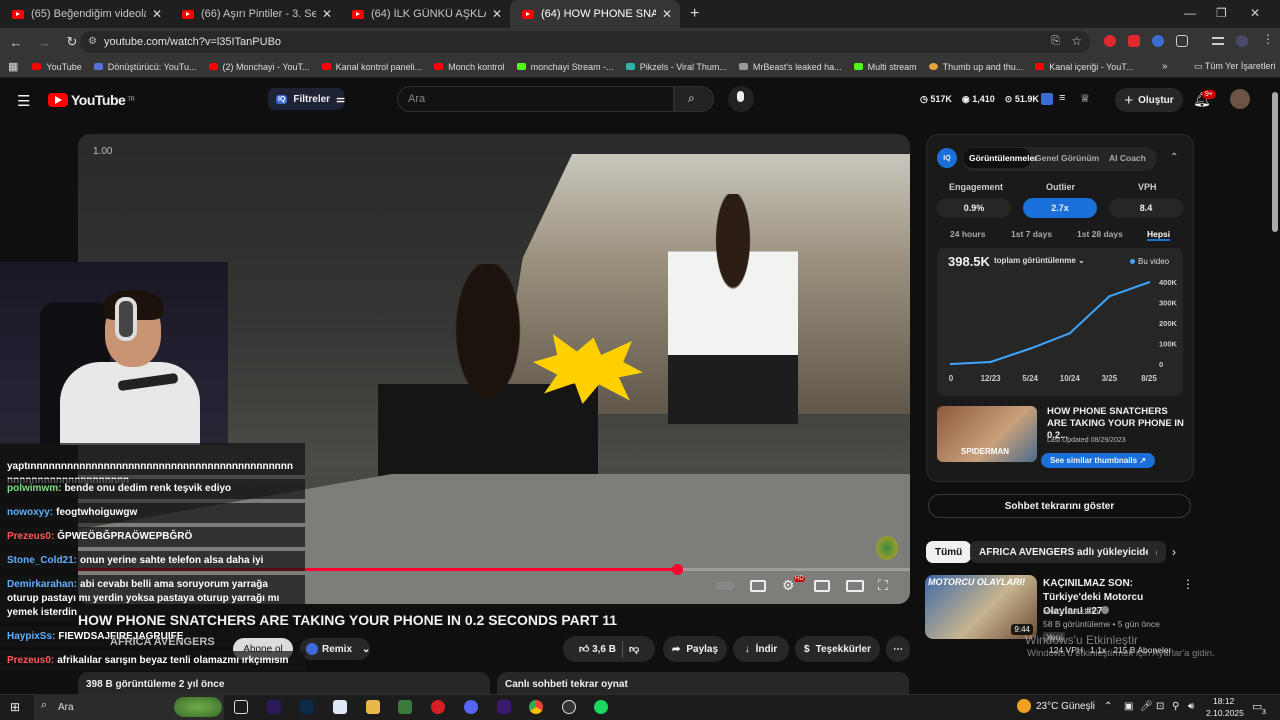 The height and width of the screenshot is (720, 1280). Describe the element at coordinates (44, 42) in the screenshot. I see `forward-icon: →` at that location.